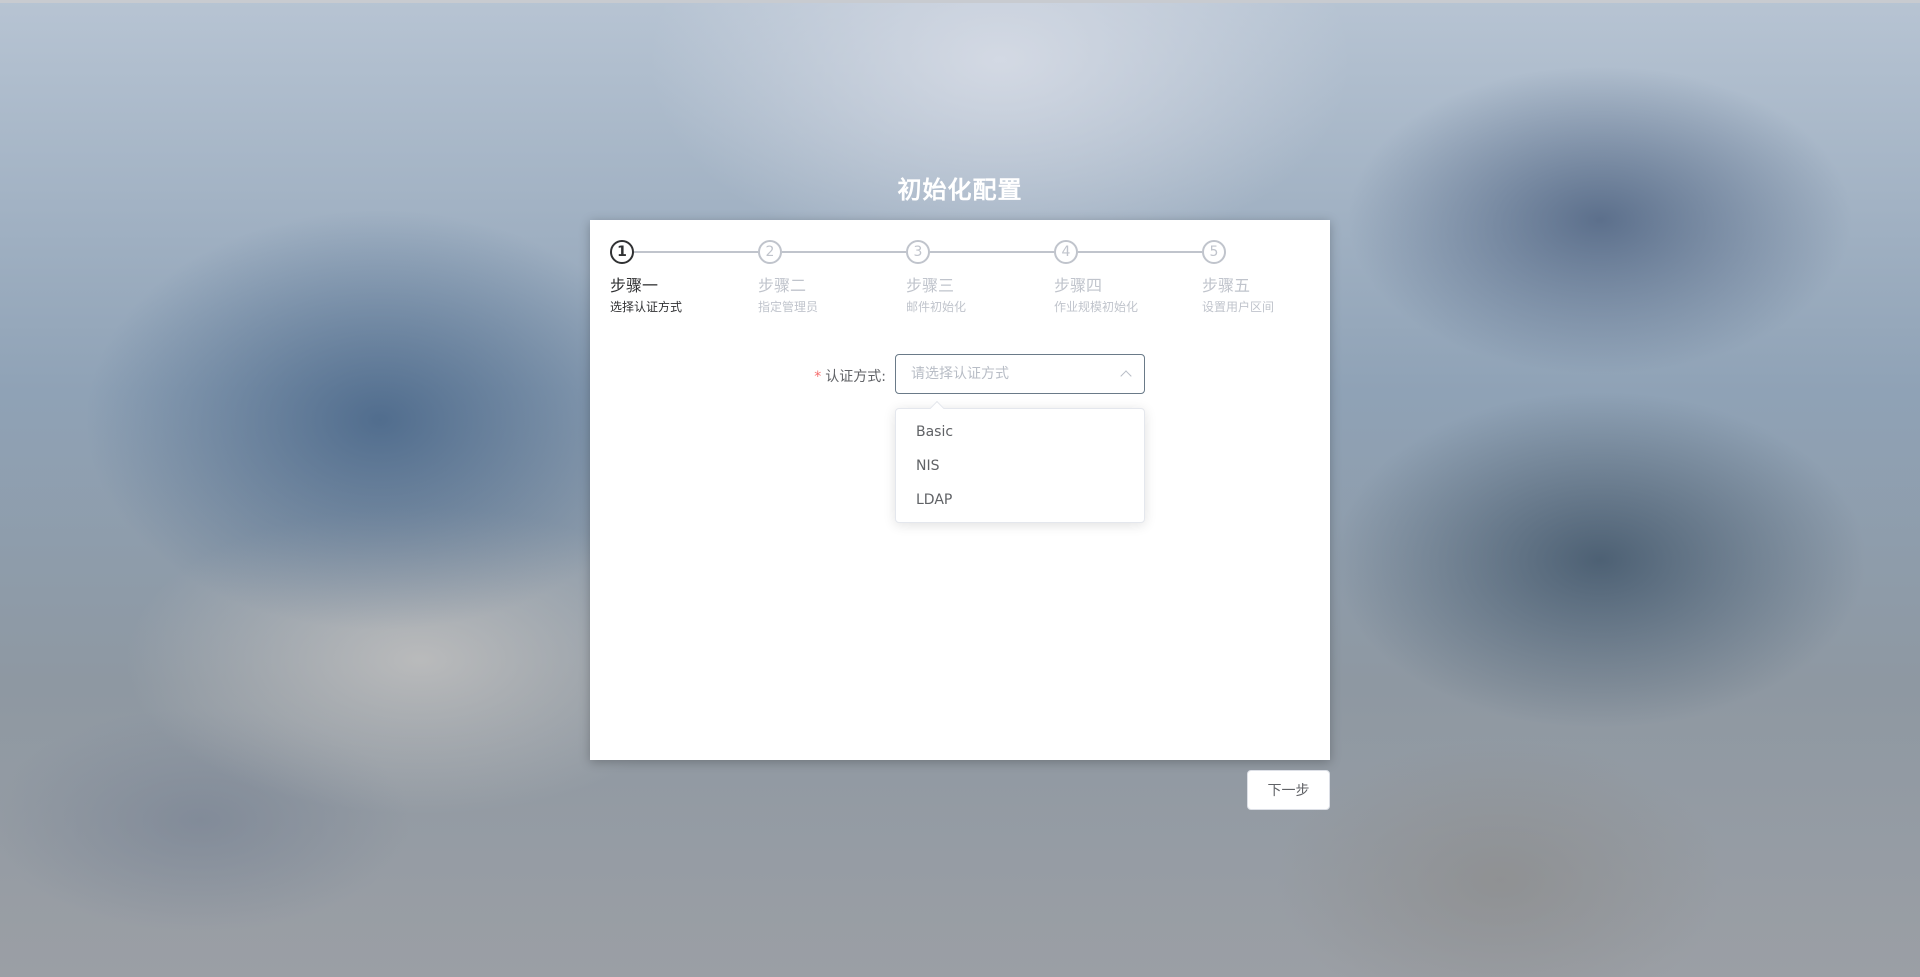  Describe the element at coordinates (930, 285) in the screenshot. I see `step-title: 步骤三` at that location.